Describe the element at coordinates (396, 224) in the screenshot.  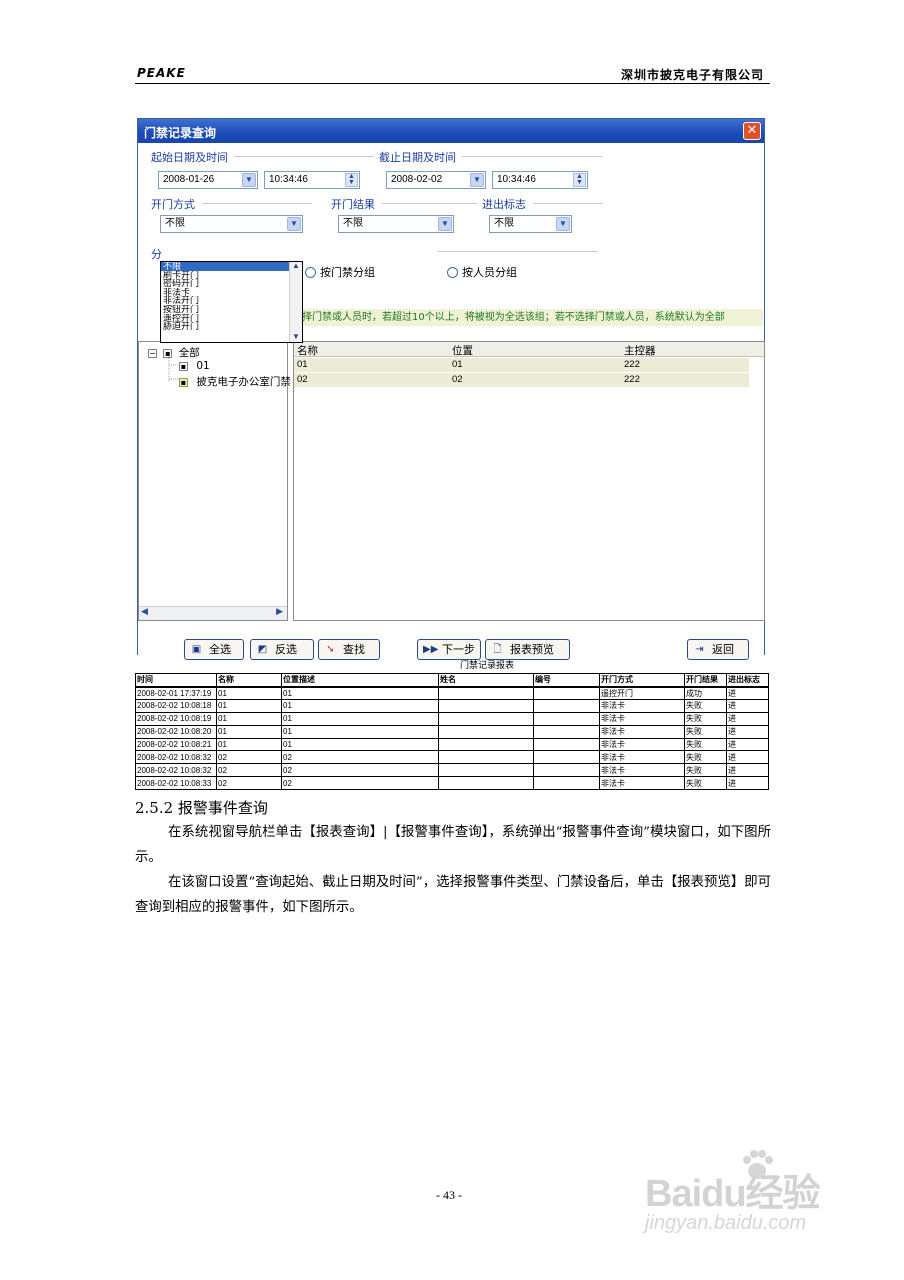
I see `open-result-select: 不限 ▼` at that location.